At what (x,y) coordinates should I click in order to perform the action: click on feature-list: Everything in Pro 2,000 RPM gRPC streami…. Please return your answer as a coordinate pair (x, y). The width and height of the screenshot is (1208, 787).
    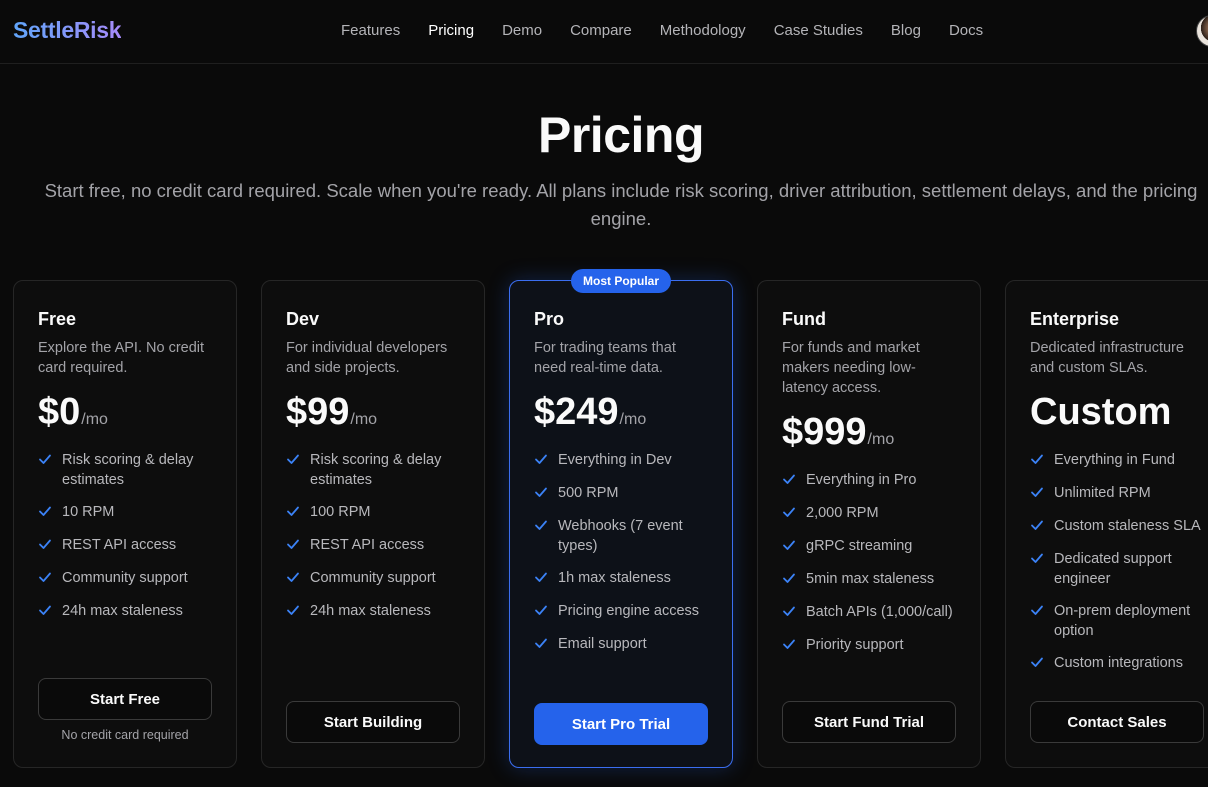
    Looking at the image, I should click on (869, 563).